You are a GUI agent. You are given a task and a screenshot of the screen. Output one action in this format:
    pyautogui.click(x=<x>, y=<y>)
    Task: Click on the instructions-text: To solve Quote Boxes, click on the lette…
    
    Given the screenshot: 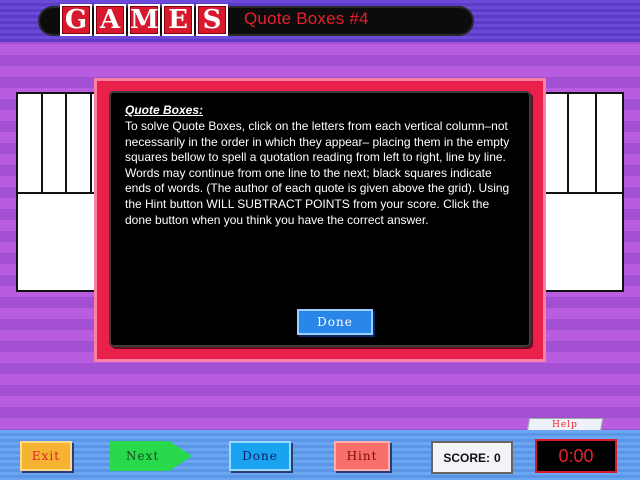 What is the action you would take?
    pyautogui.click(x=317, y=173)
    